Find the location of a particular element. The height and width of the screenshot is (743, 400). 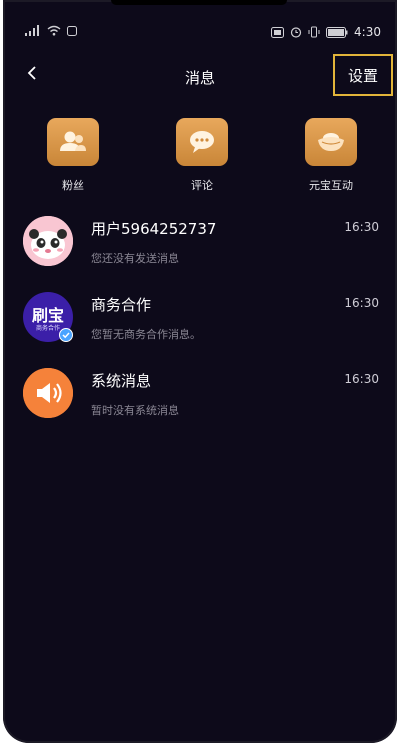

status-bar: 4:30 is located at coordinates (200, 33).